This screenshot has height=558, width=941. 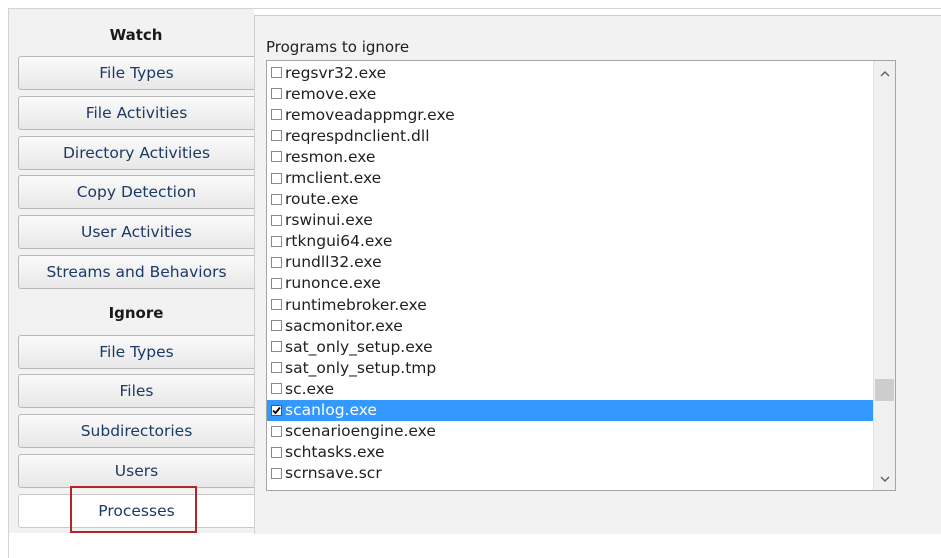 What do you see at coordinates (570, 473) in the screenshot?
I see `list-item: scrnsave.scr` at bounding box center [570, 473].